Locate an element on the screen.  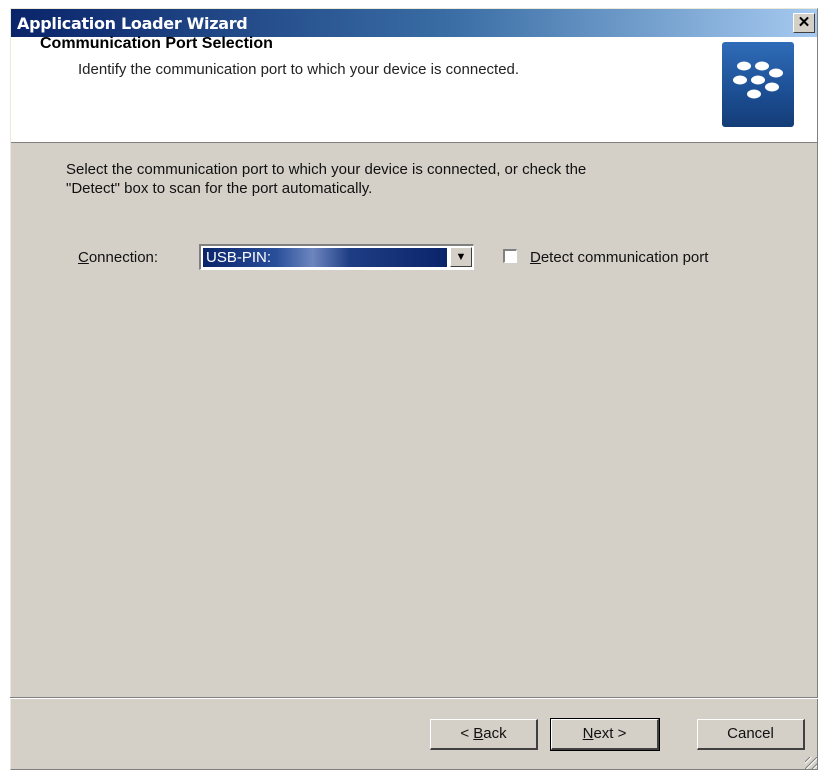
next-rest: ext > is located at coordinates (610, 733).